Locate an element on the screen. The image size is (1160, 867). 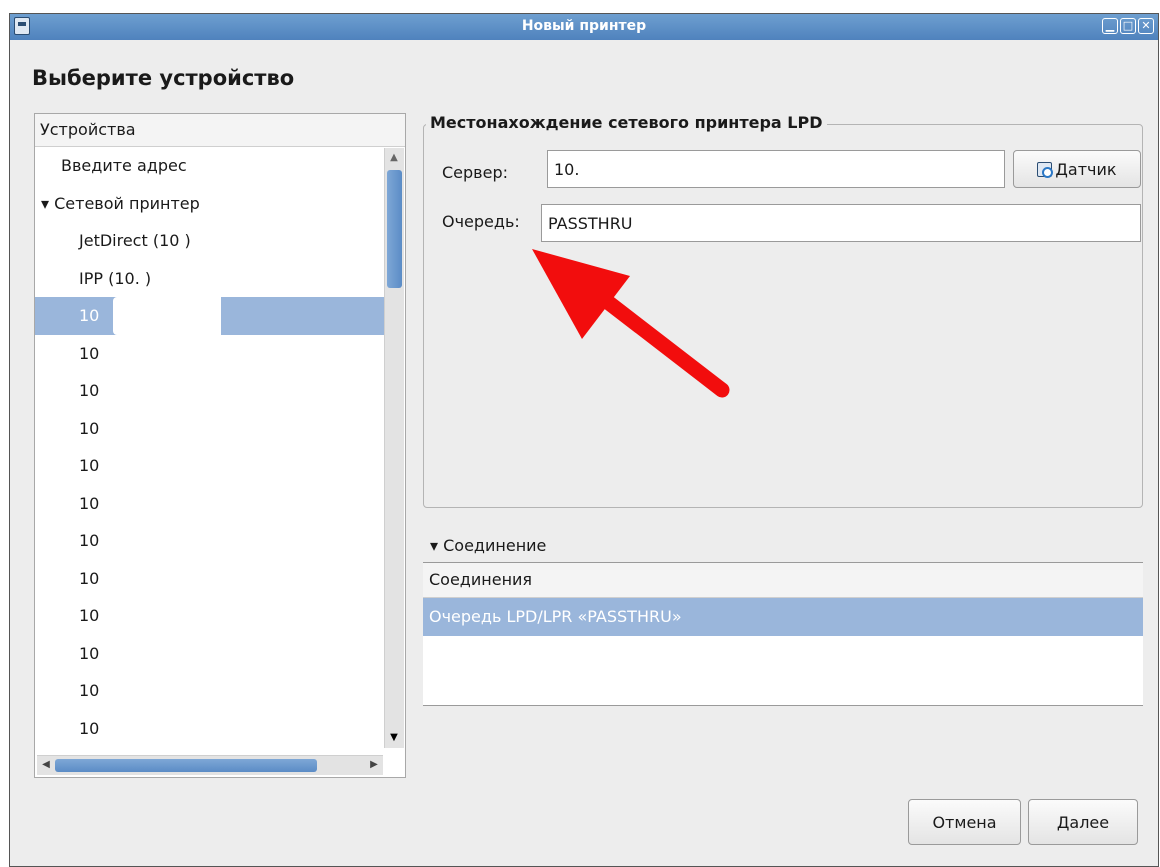
connection-expander: ▾ Соединение is located at coordinates (488, 545).